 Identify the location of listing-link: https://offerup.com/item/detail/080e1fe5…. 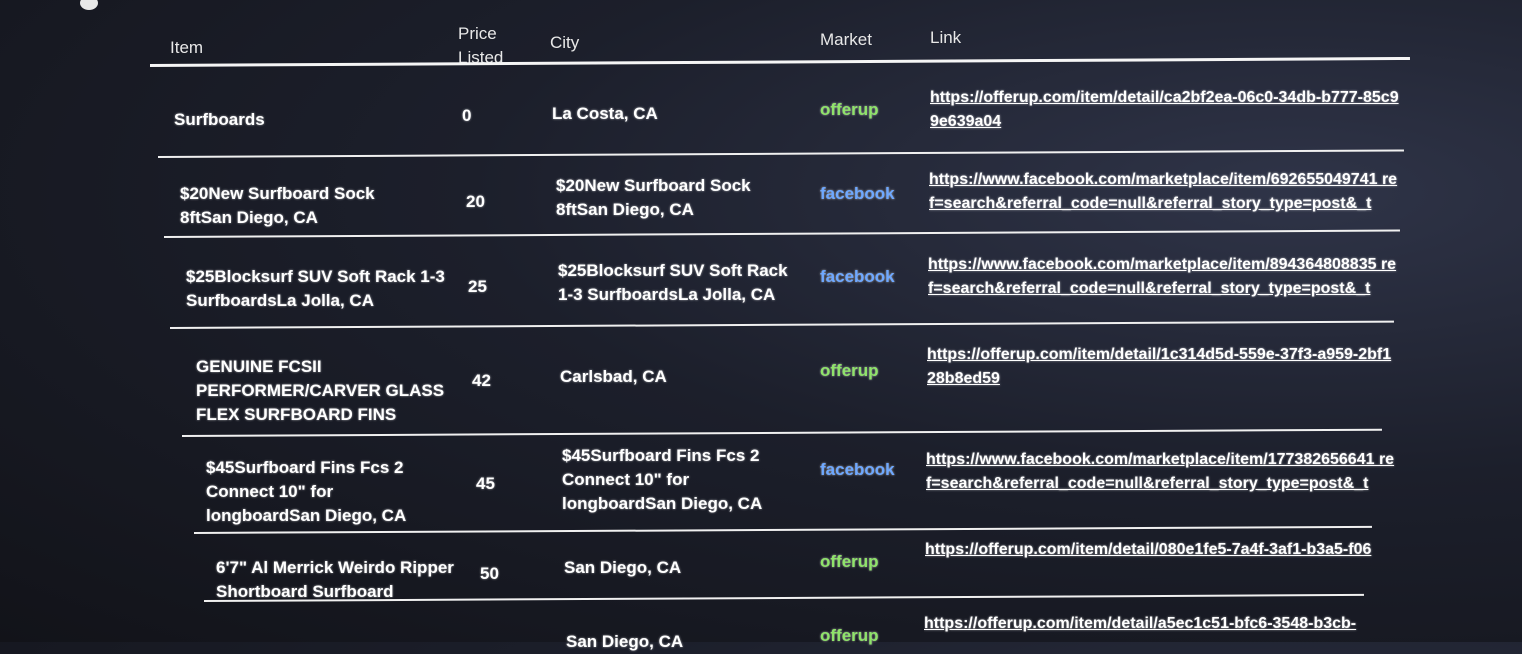
(1160, 550).